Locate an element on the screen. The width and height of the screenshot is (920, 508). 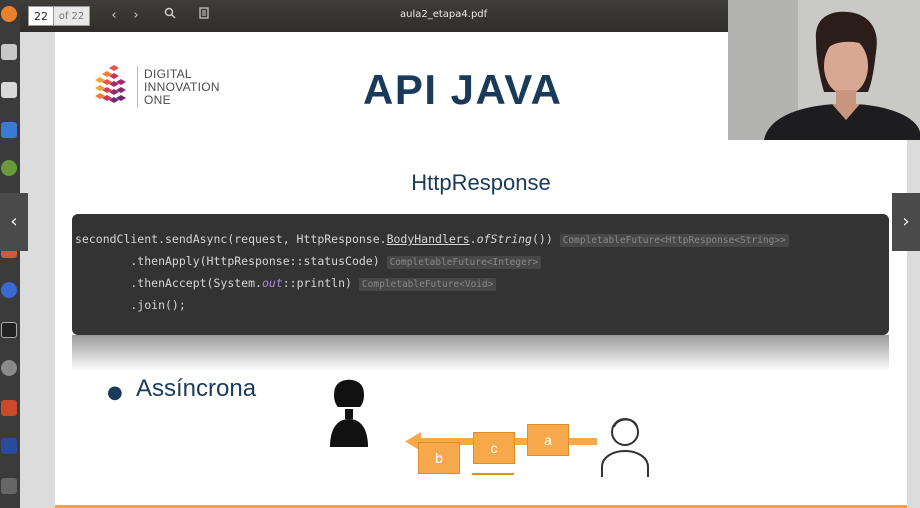
logo-divider is located at coordinates (137, 87).